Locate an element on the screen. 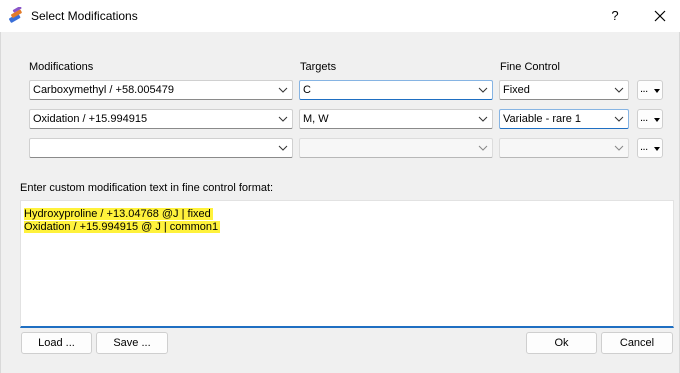 The height and width of the screenshot is (373, 680). modification-select: Oxidation / +15.994915 is located at coordinates (161, 119).